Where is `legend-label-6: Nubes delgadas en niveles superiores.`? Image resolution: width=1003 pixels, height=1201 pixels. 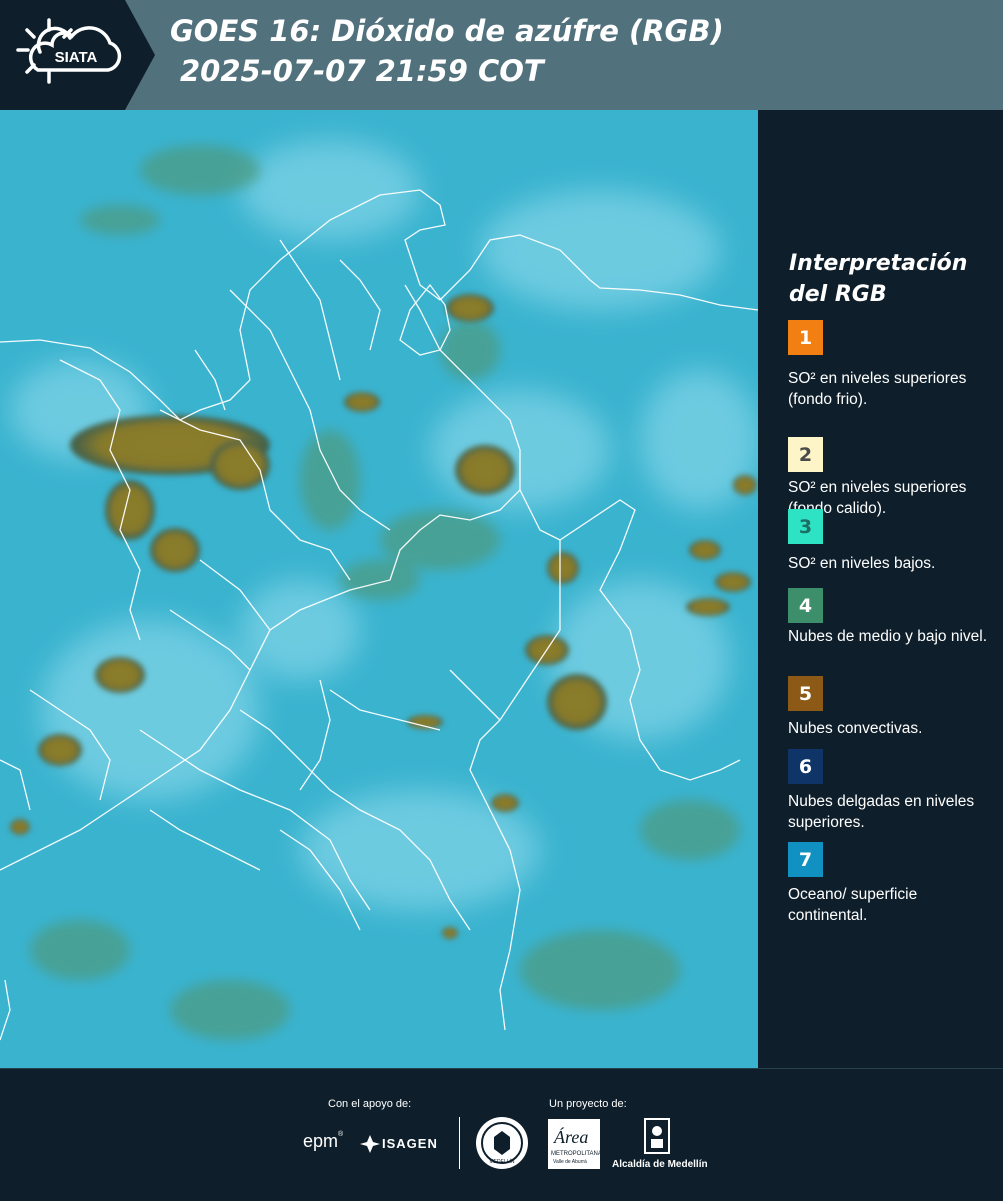 legend-label-6: Nubes delgadas en niveles superiores. is located at coordinates (881, 812).